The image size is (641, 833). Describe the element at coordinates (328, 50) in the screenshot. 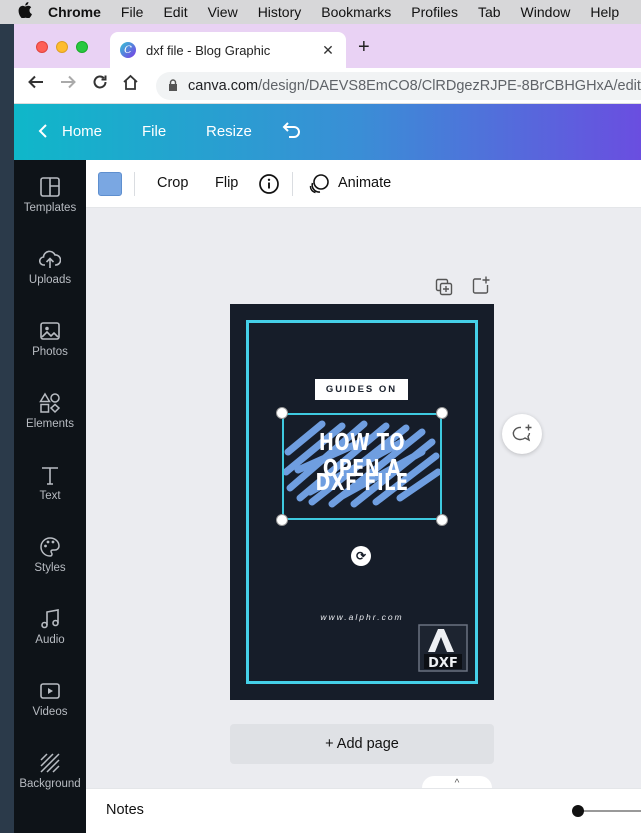

I see `close-tab-icon: ✕` at that location.